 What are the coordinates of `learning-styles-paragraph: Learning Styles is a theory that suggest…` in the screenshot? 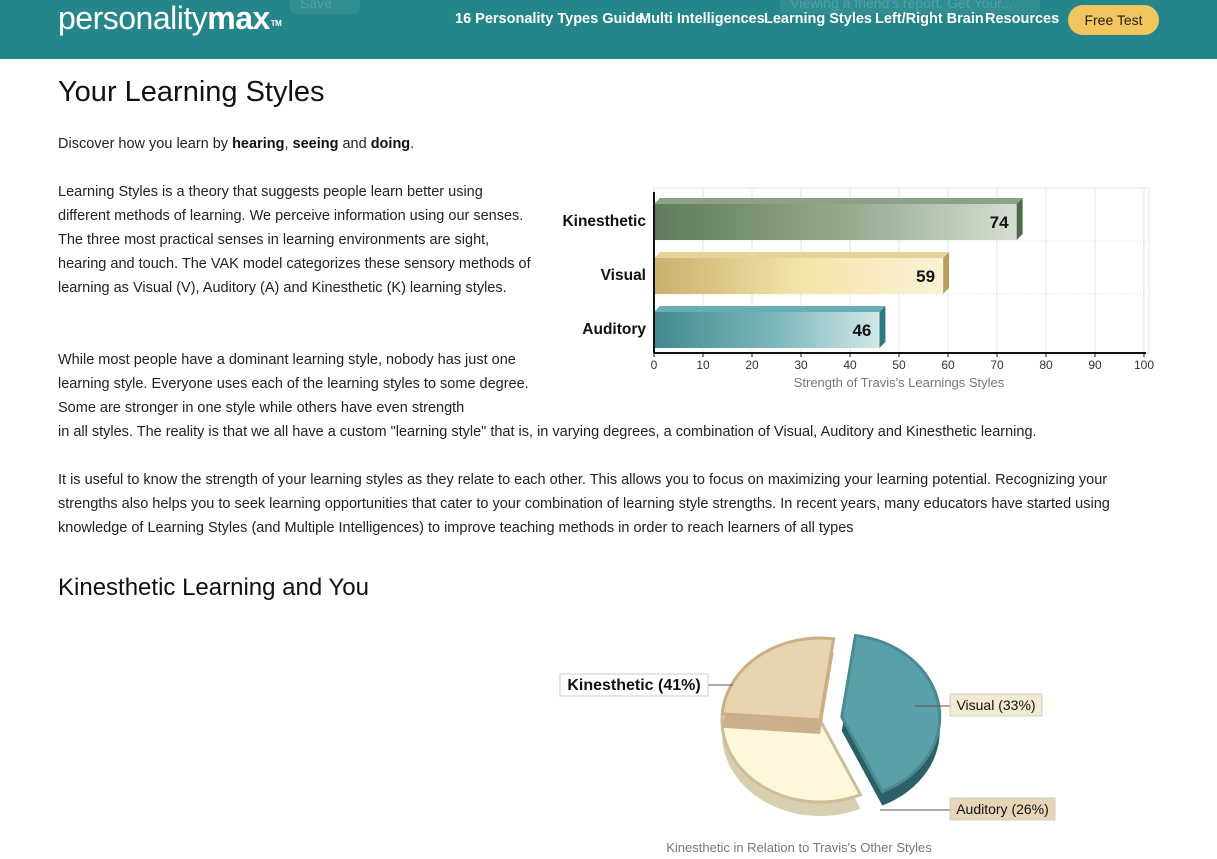 It's located at (294, 240).